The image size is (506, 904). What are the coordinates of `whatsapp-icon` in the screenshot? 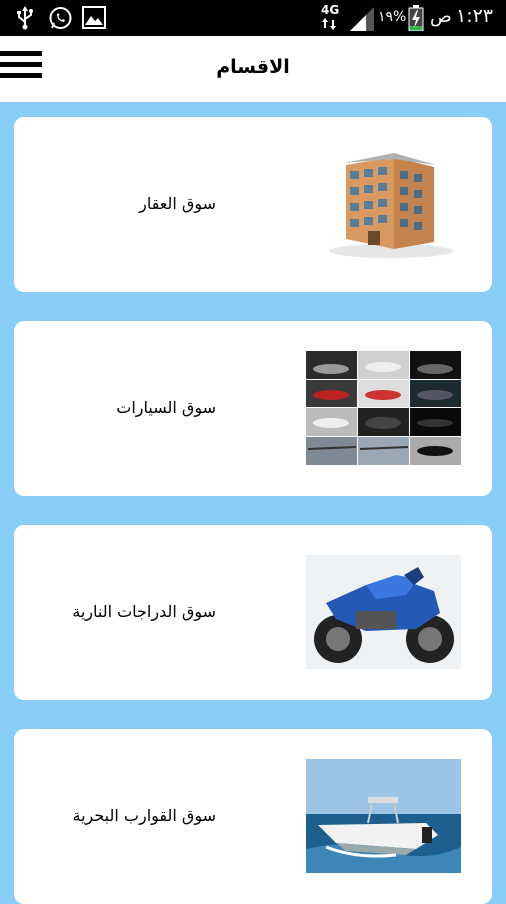 It's located at (60, 18).